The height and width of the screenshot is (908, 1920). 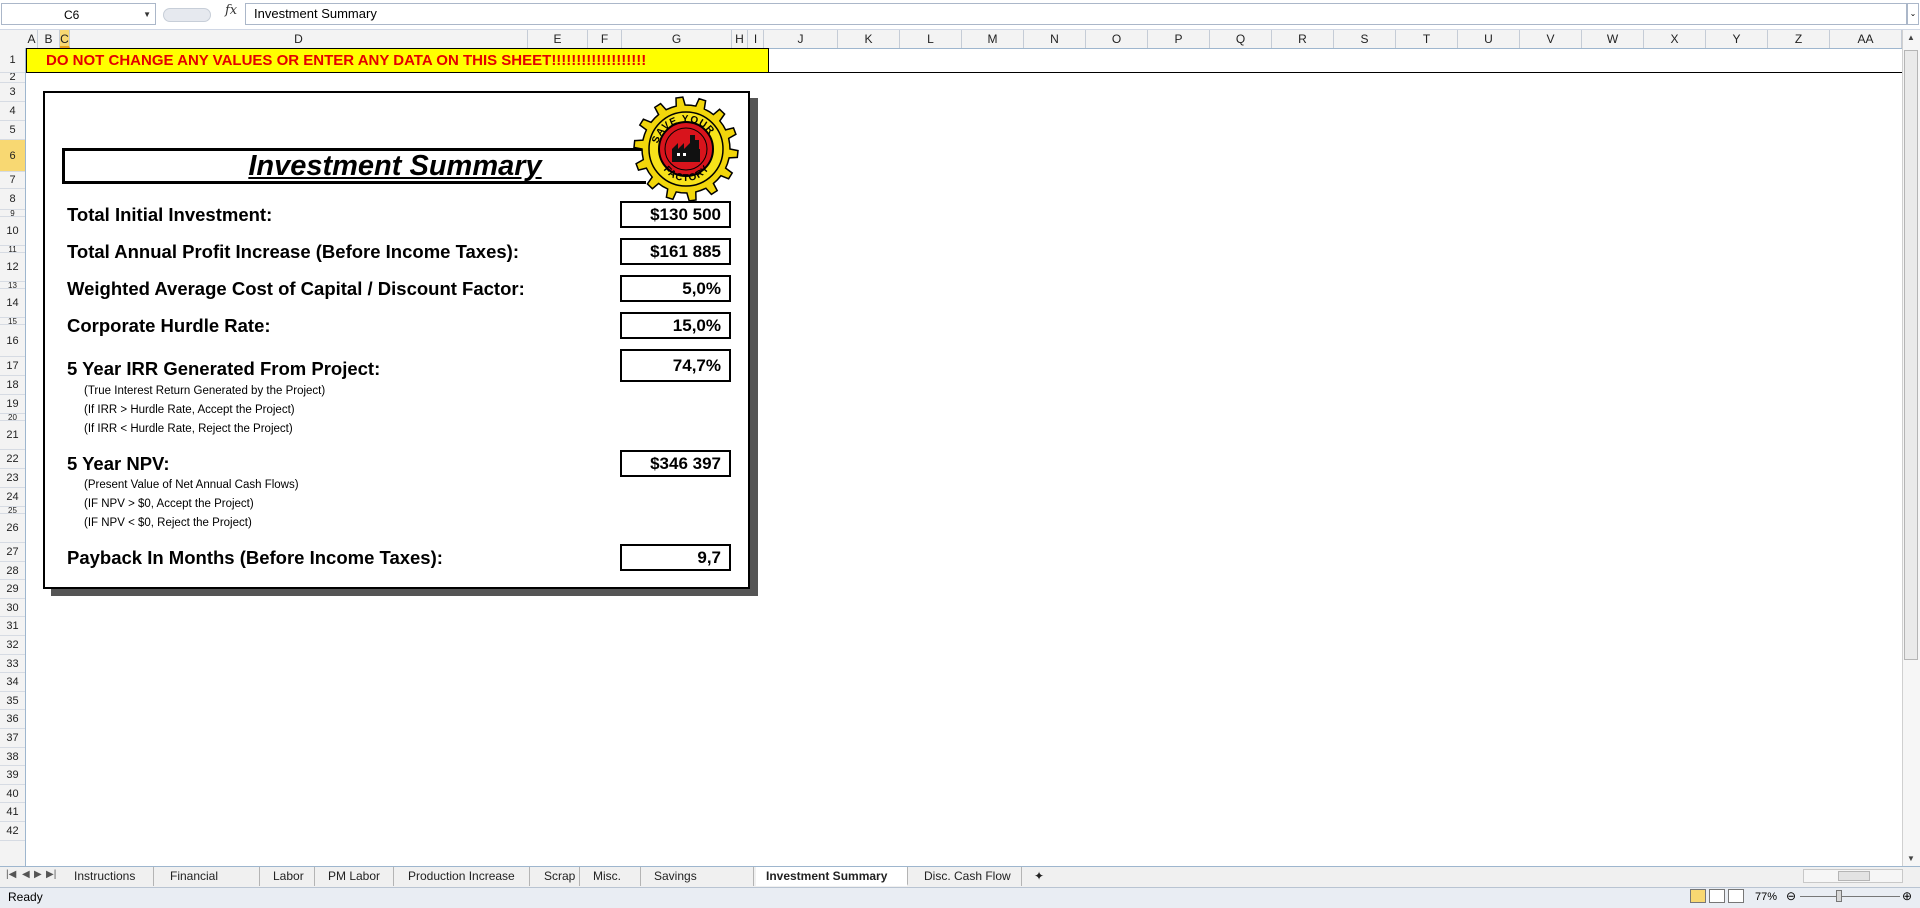 I want to click on row-header-14: 14, so click(x=12, y=303).